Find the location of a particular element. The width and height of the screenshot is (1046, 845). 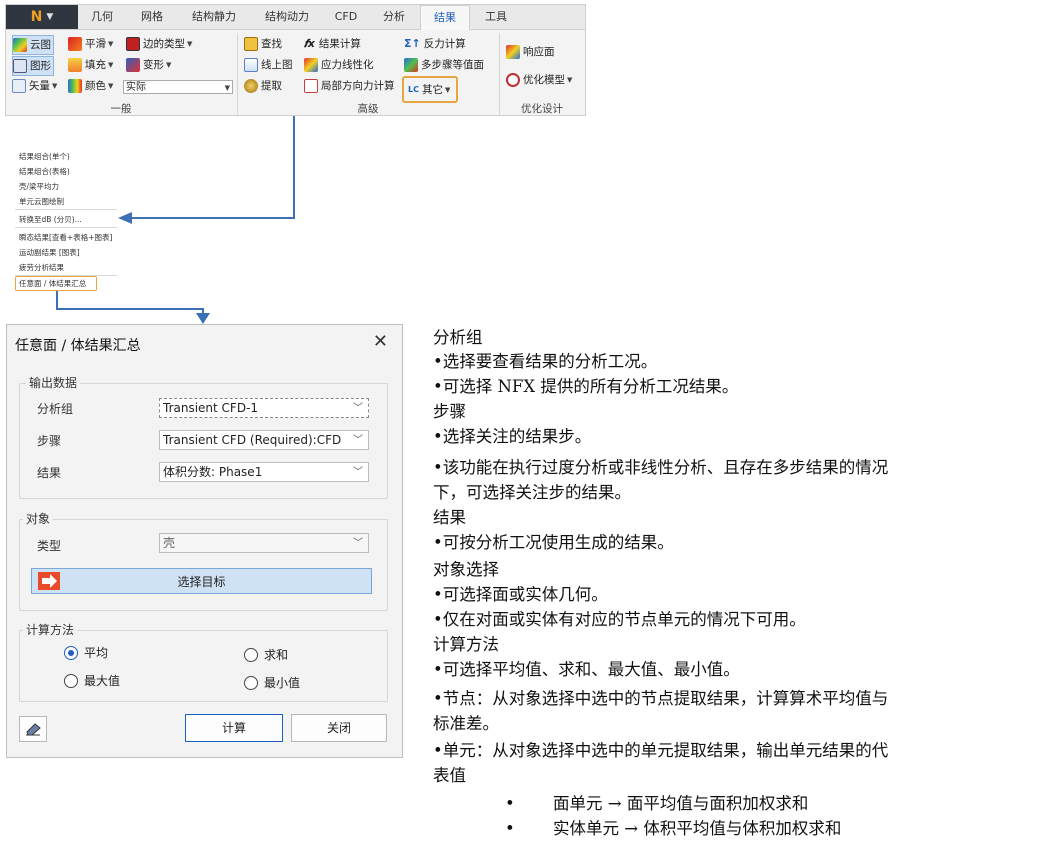

menu-item: 运动副结果 [图表] is located at coordinates (49, 252).